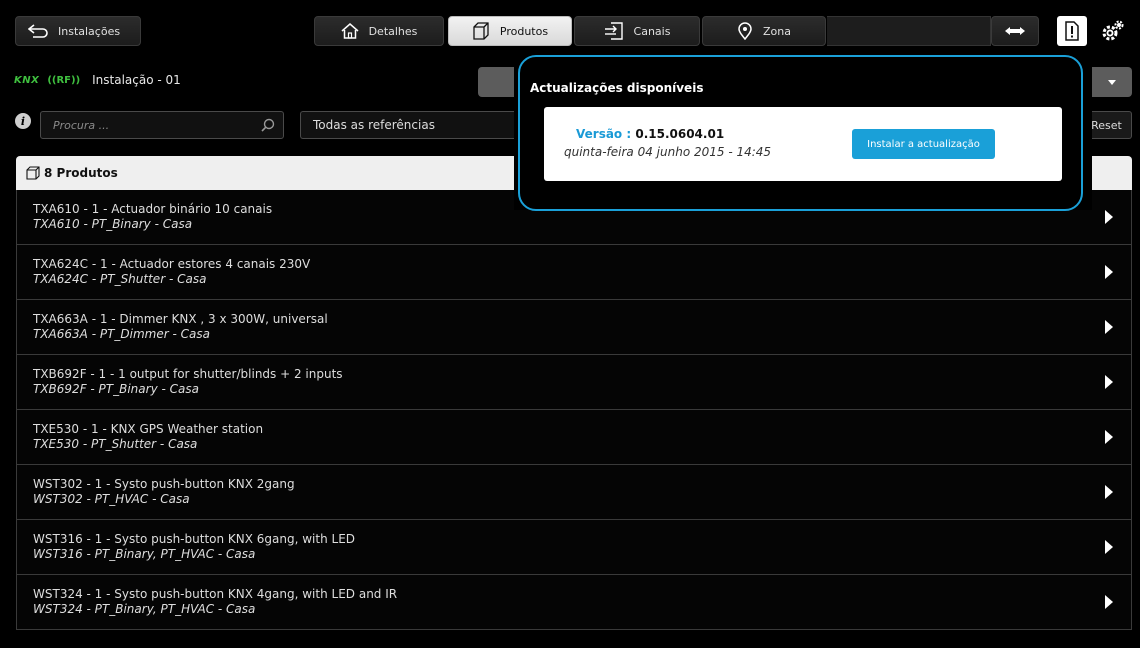 The image size is (1140, 648). What do you see at coordinates (111, 499) in the screenshot?
I see `product-subtitle: WST302 - PT_HVAC - Casa` at bounding box center [111, 499].